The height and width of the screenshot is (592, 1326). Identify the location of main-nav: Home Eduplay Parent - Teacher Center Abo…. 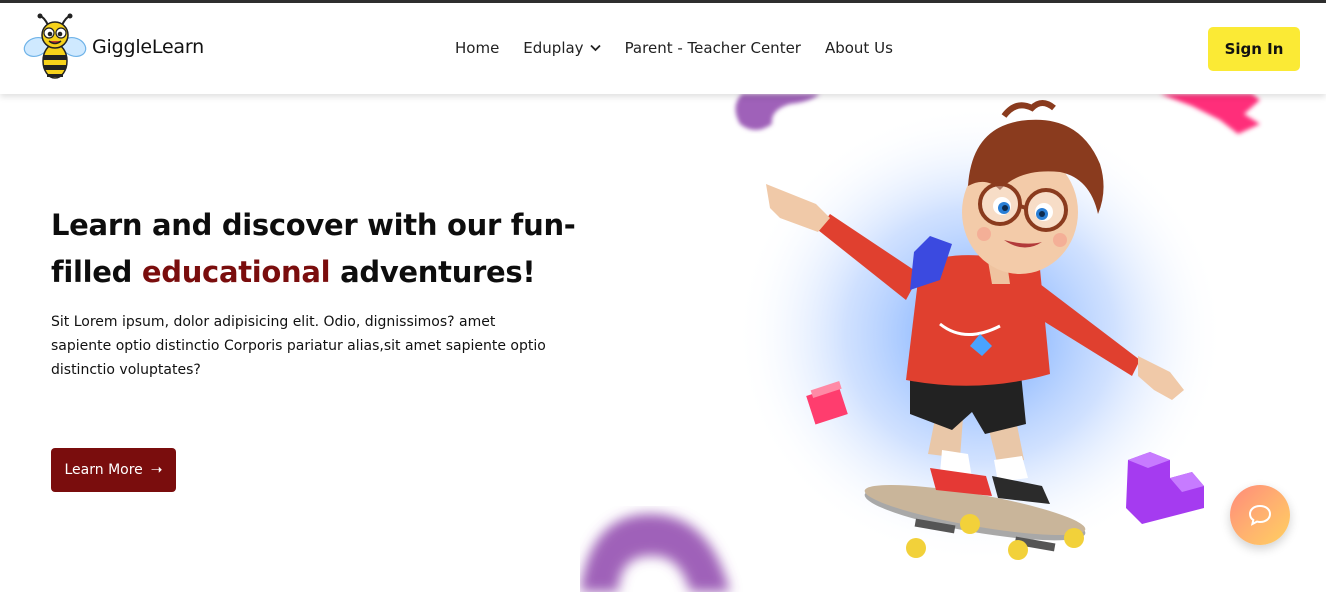
(686, 48).